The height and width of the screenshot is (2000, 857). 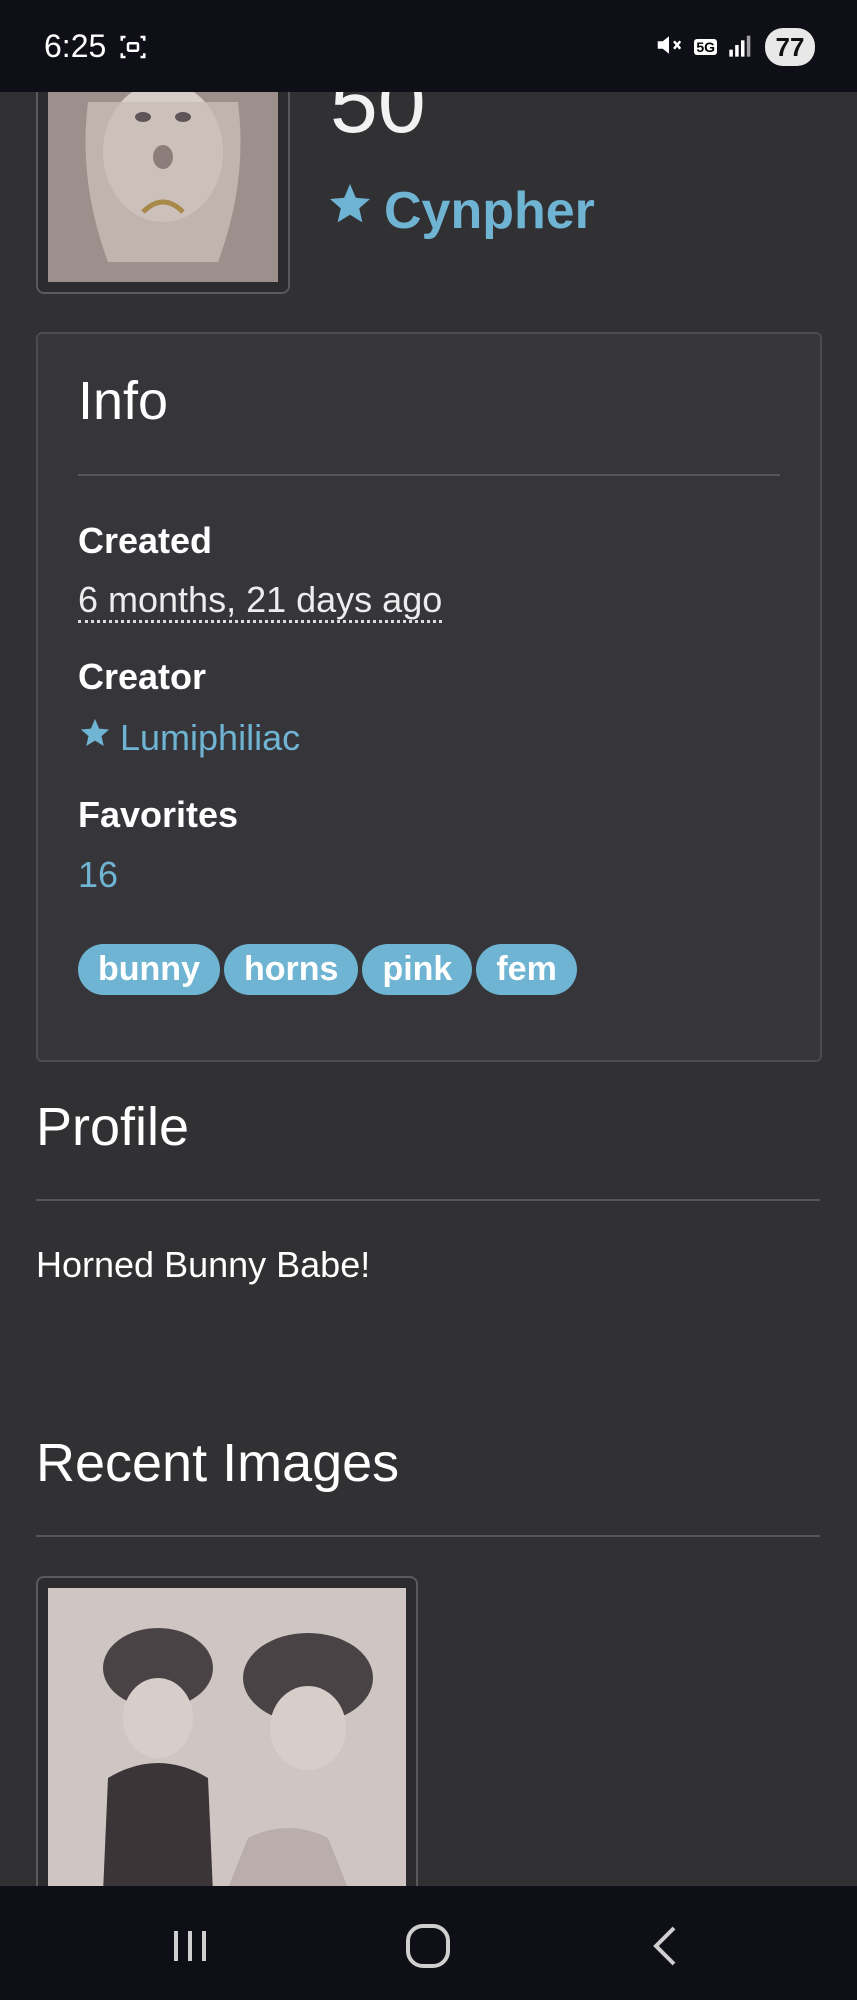 What do you see at coordinates (158, 814) in the screenshot?
I see `favorites-label: Favorites` at bounding box center [158, 814].